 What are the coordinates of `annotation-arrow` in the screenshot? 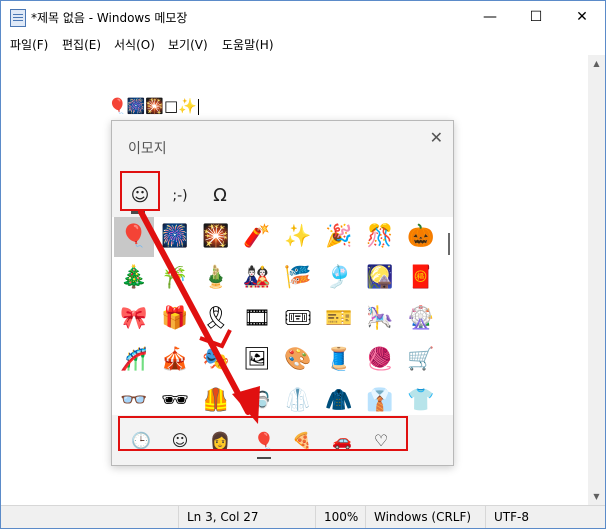 It's located at (199, 316).